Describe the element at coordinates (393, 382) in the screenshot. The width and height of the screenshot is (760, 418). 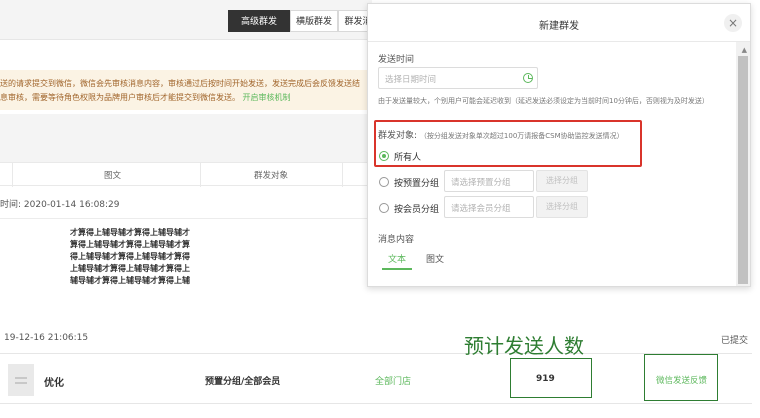
I see `record-store: 全部门店` at that location.